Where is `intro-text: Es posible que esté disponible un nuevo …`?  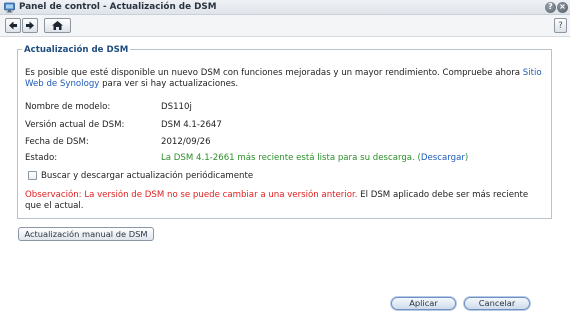
intro-text: Es posible que esté disponible un nuevo … is located at coordinates (286, 79).